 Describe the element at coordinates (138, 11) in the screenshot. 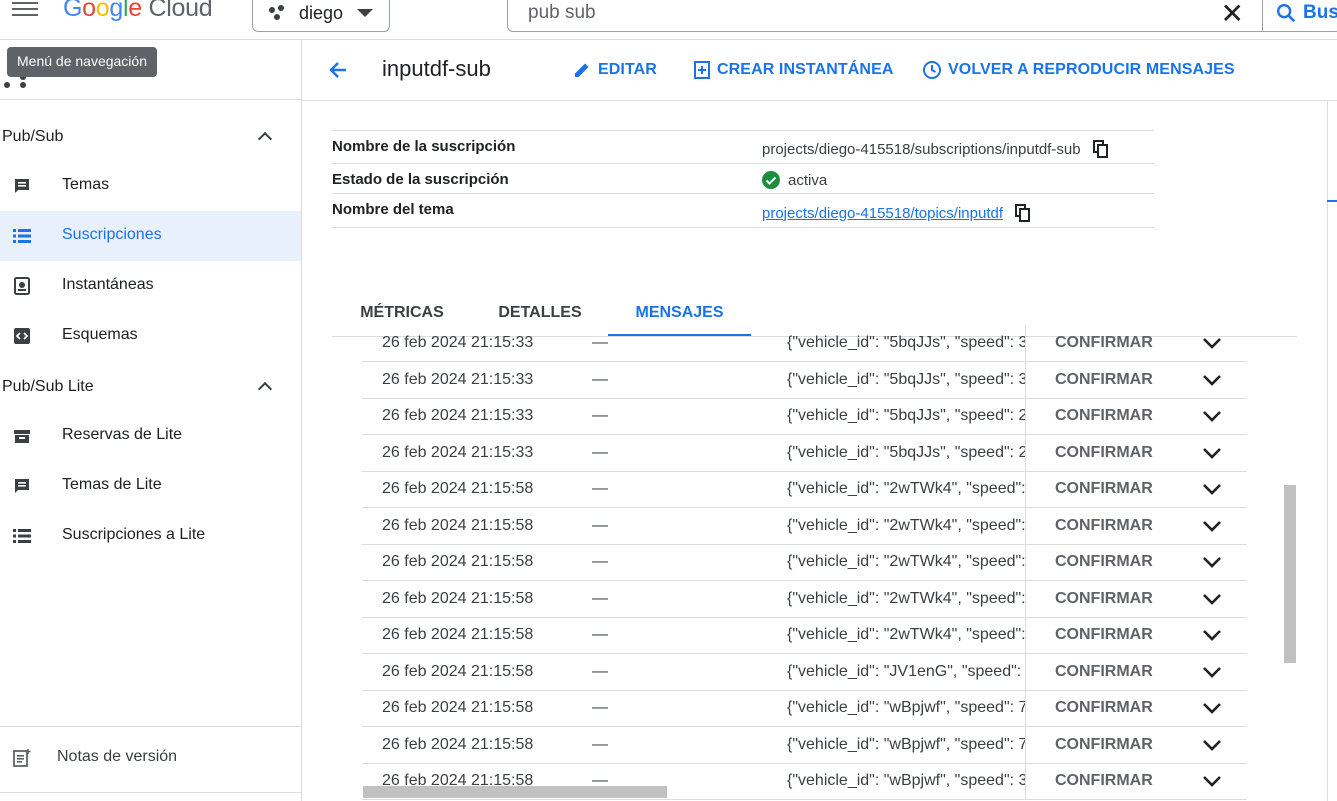

I see `google-cloud-logo: Google Cloud` at that location.